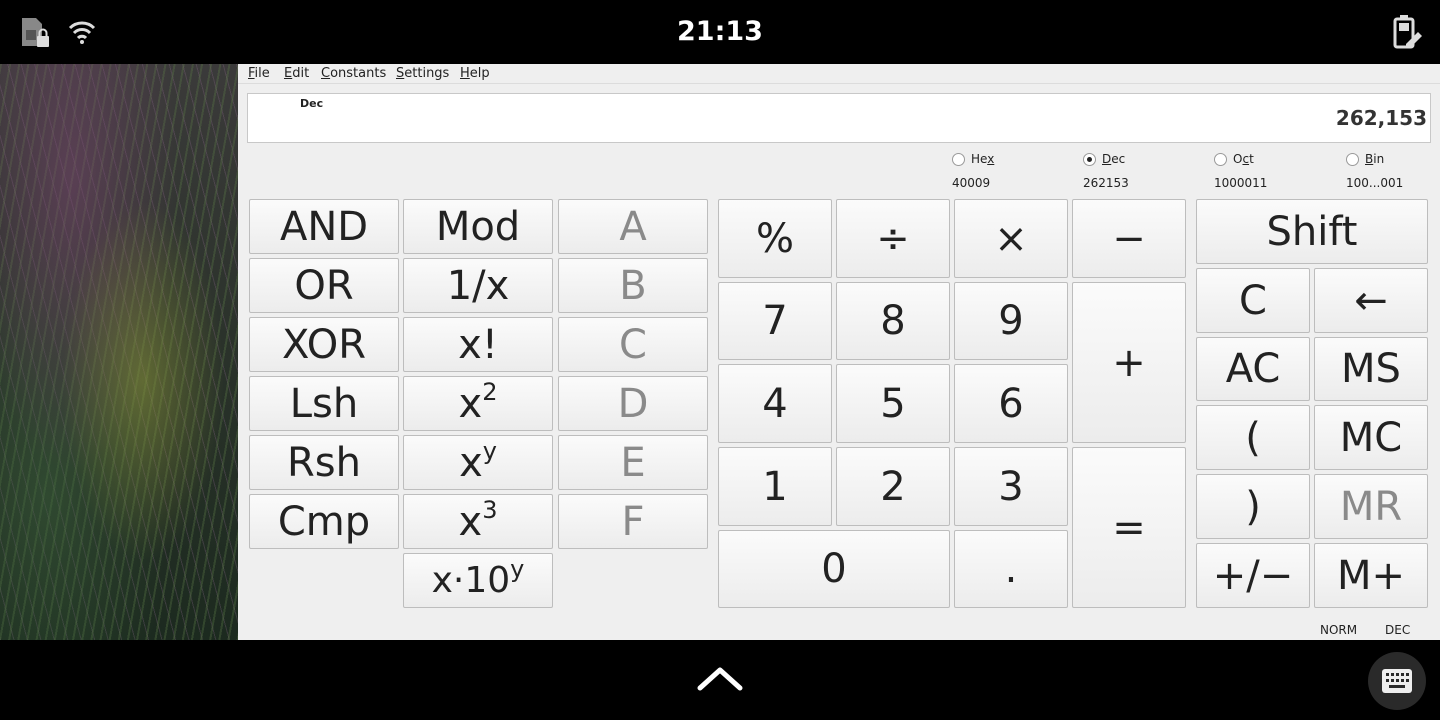 The width and height of the screenshot is (1440, 720). What do you see at coordinates (353, 73) in the screenshot?
I see `menu-constants: Constants` at bounding box center [353, 73].